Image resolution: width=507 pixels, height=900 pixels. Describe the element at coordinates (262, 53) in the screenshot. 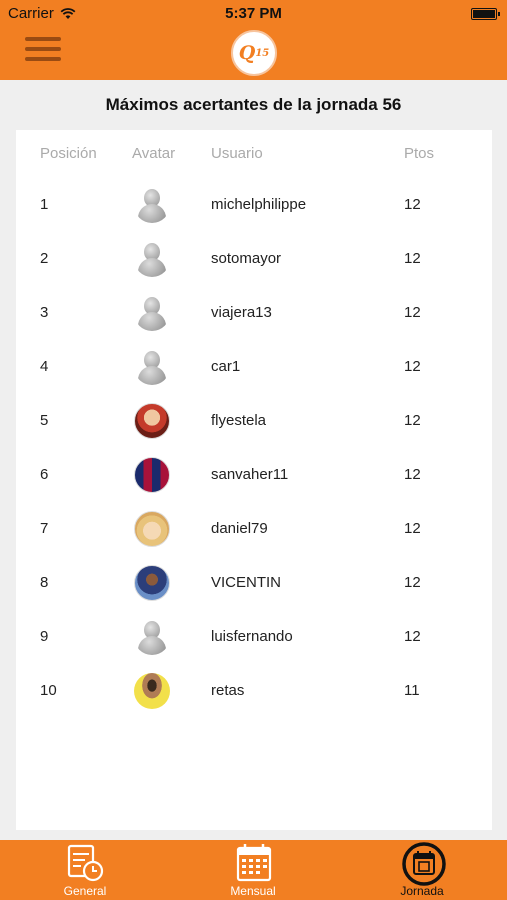

I see `logo-number: 15` at that location.